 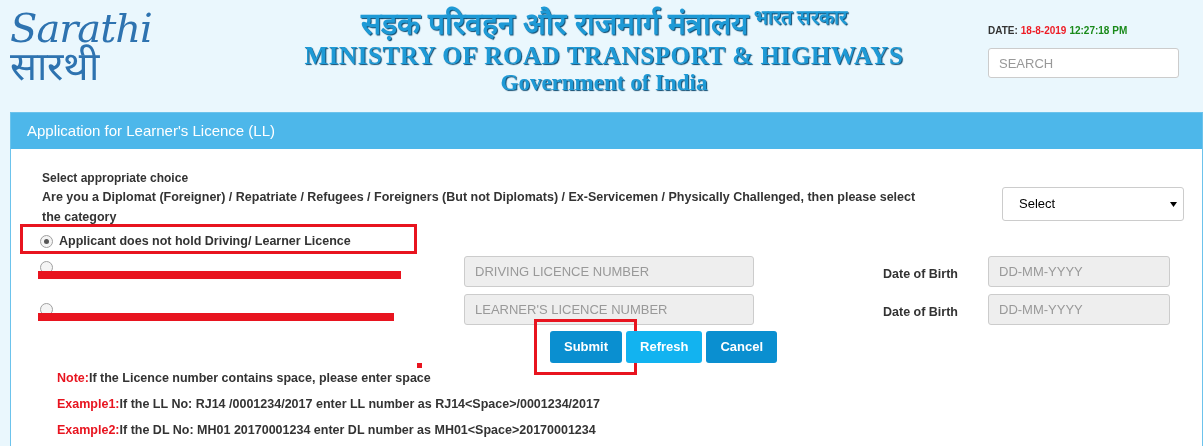 What do you see at coordinates (1093, 204) in the screenshot?
I see `category-select: Select` at bounding box center [1093, 204].